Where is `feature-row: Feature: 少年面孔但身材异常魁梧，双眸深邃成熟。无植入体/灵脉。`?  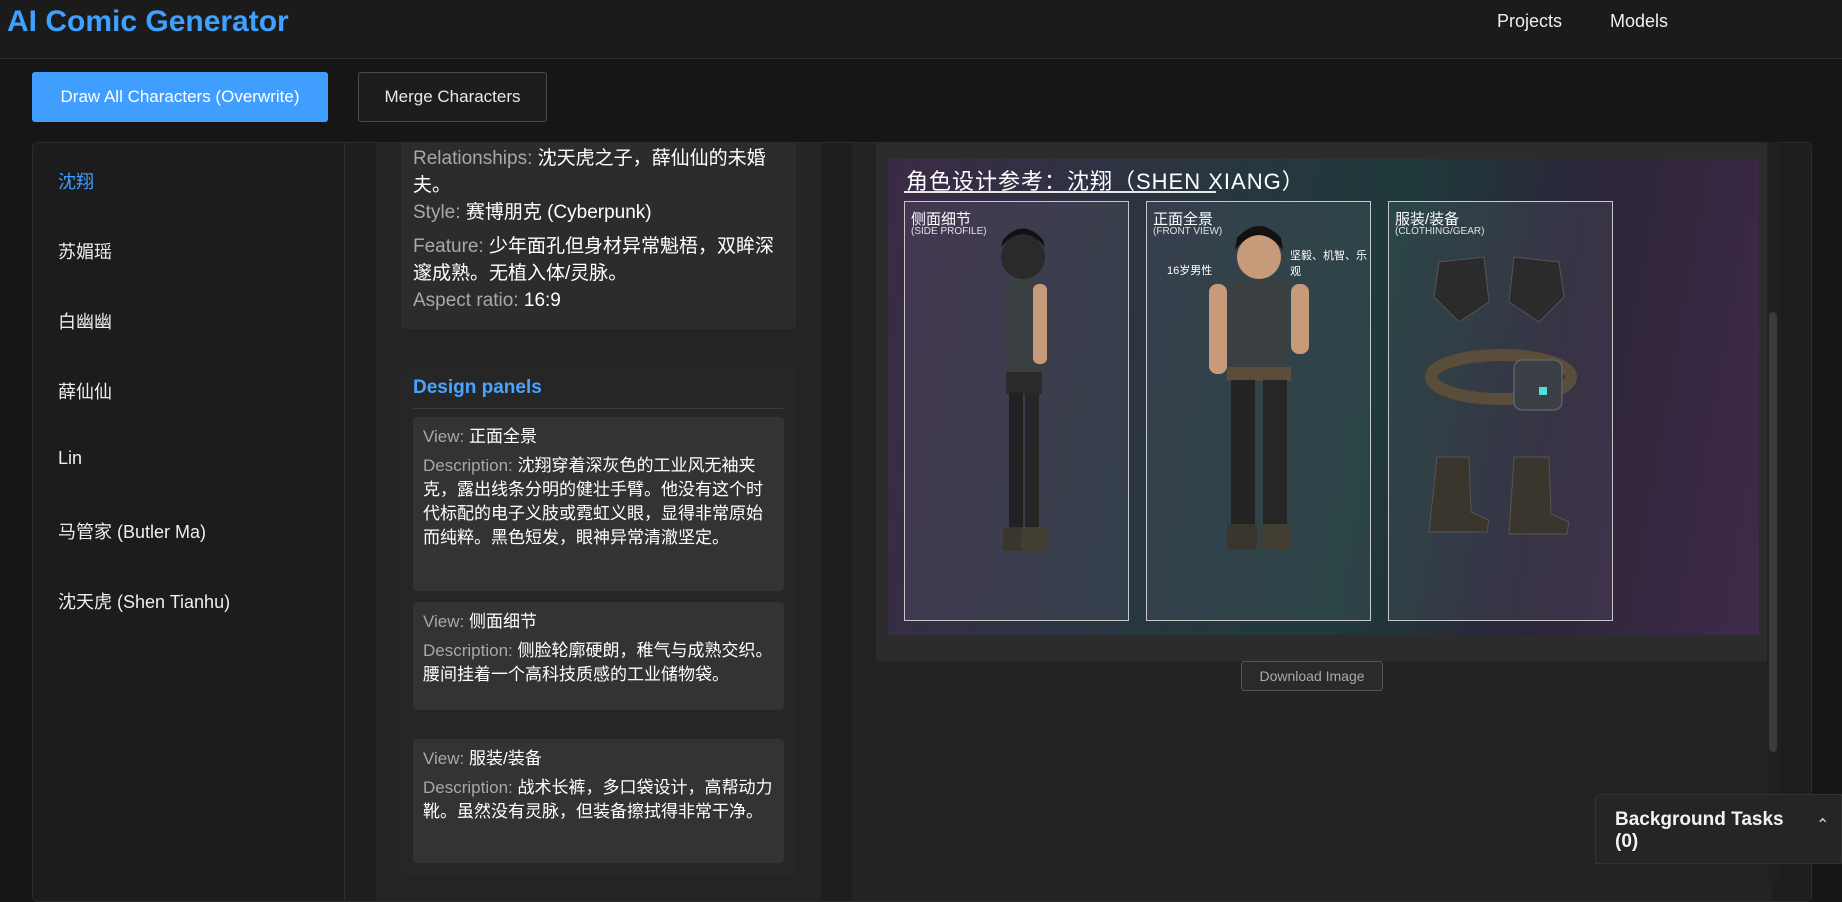
feature-row: Feature: 少年面孔但身材异常魁梧，双眸深邃成熟。无植入体/灵脉。 is located at coordinates (600, 260).